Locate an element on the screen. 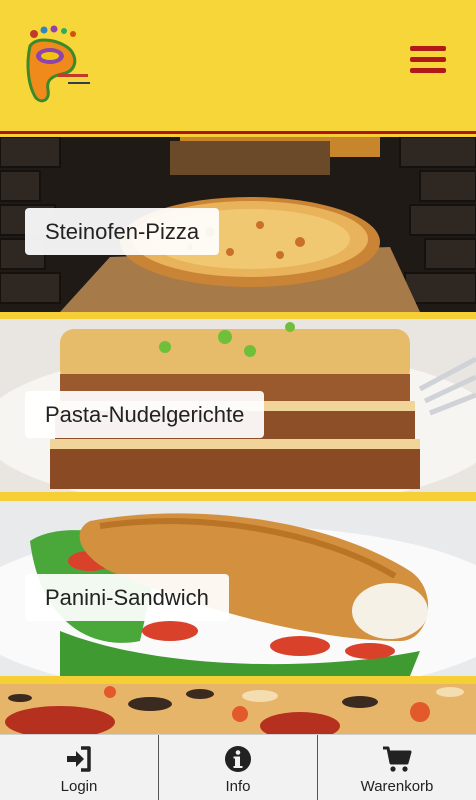 The width and height of the screenshot is (476, 800). tab-info: Info is located at coordinates (238, 767).